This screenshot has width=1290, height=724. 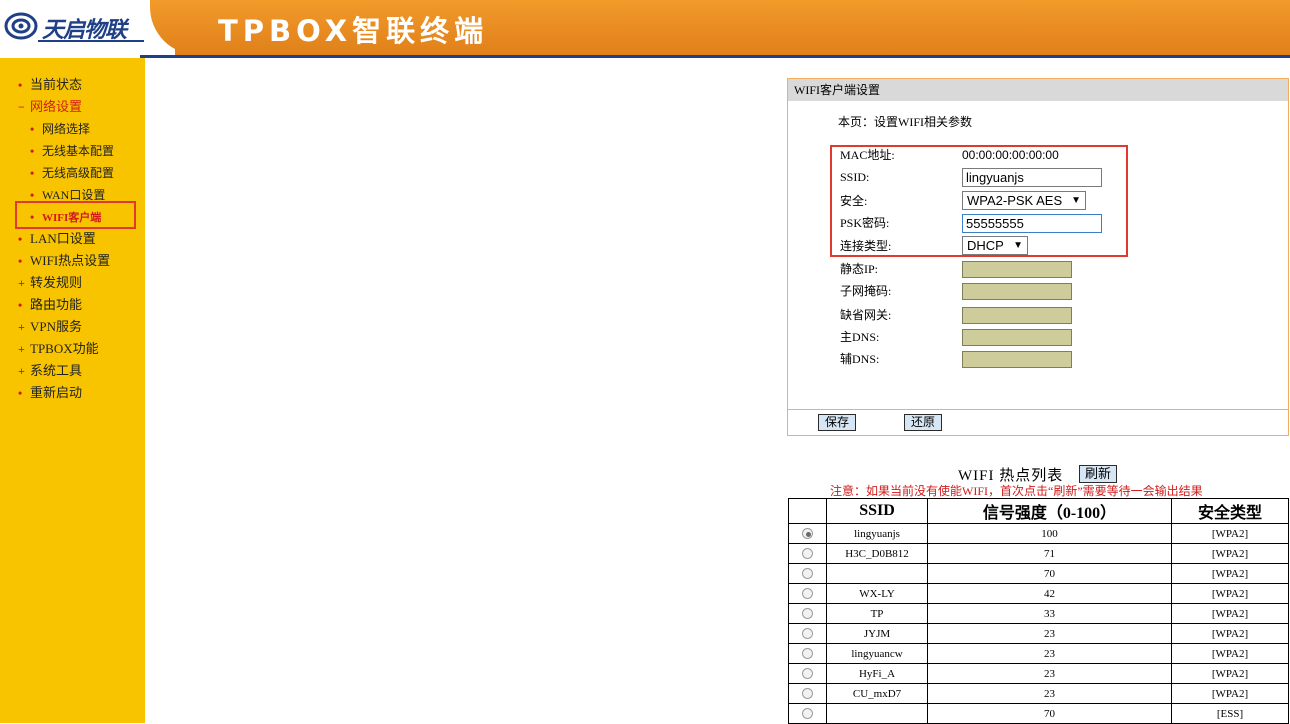 I want to click on hotspot-list-note: 注意：如果当前没有使能WIFI，首次点击“刷新”需要等待一会输出结果, so click(x=1016, y=491).